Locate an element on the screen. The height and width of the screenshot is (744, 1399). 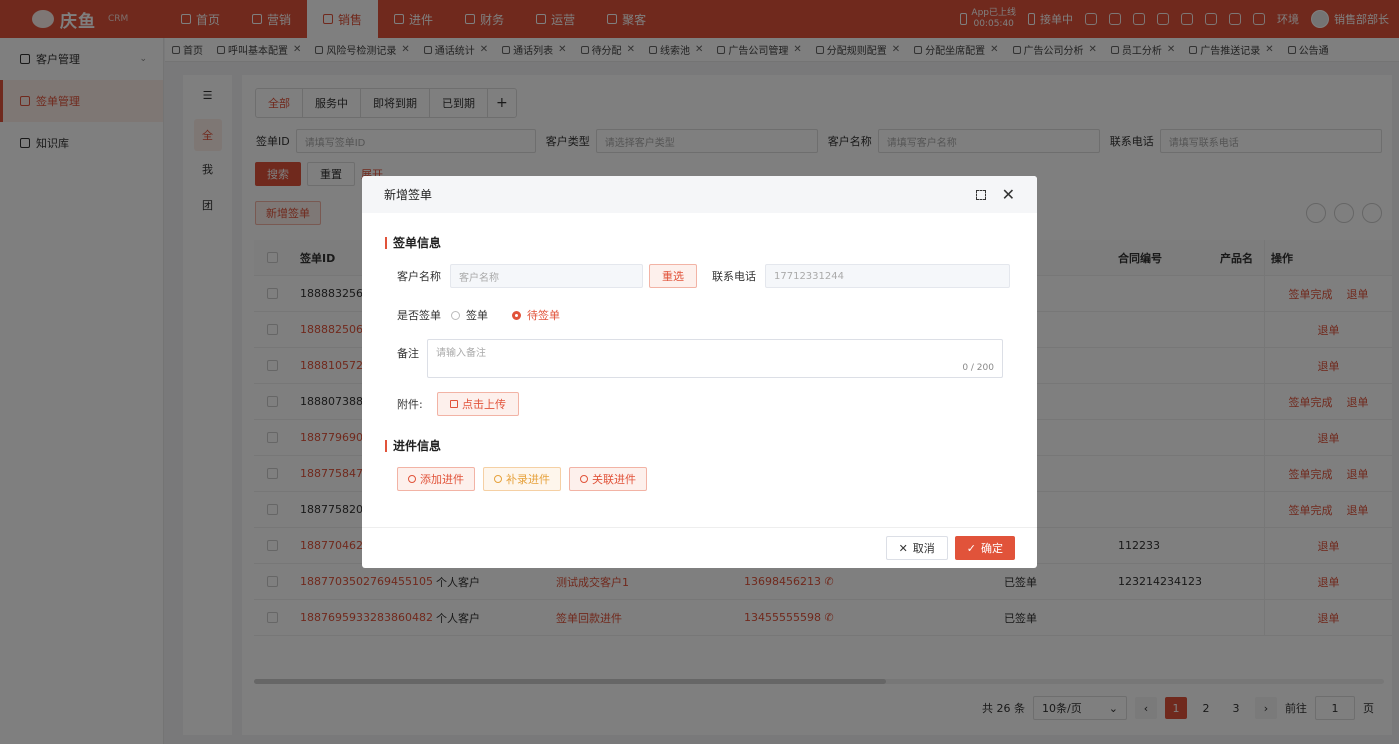
dialog-header: 新增签单 ✕ is located at coordinates (699, 194).